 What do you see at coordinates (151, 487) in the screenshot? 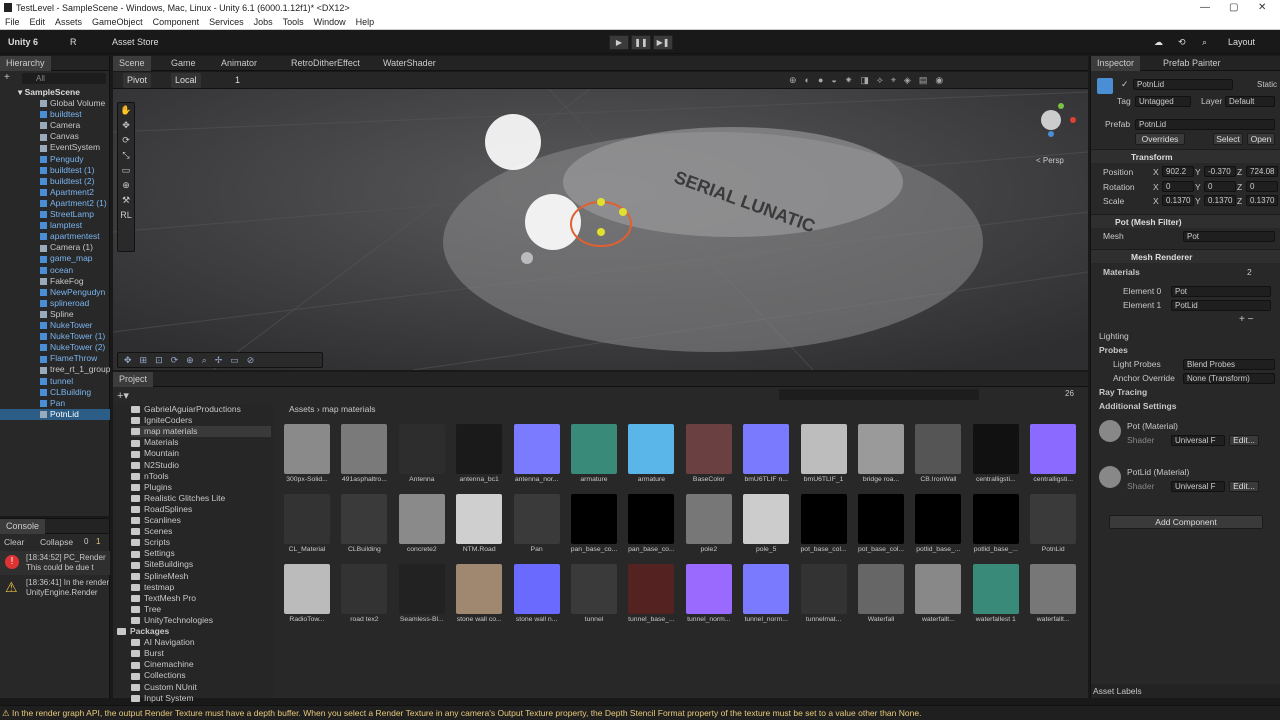
I see `folder-item: Plugins` at bounding box center [151, 487].